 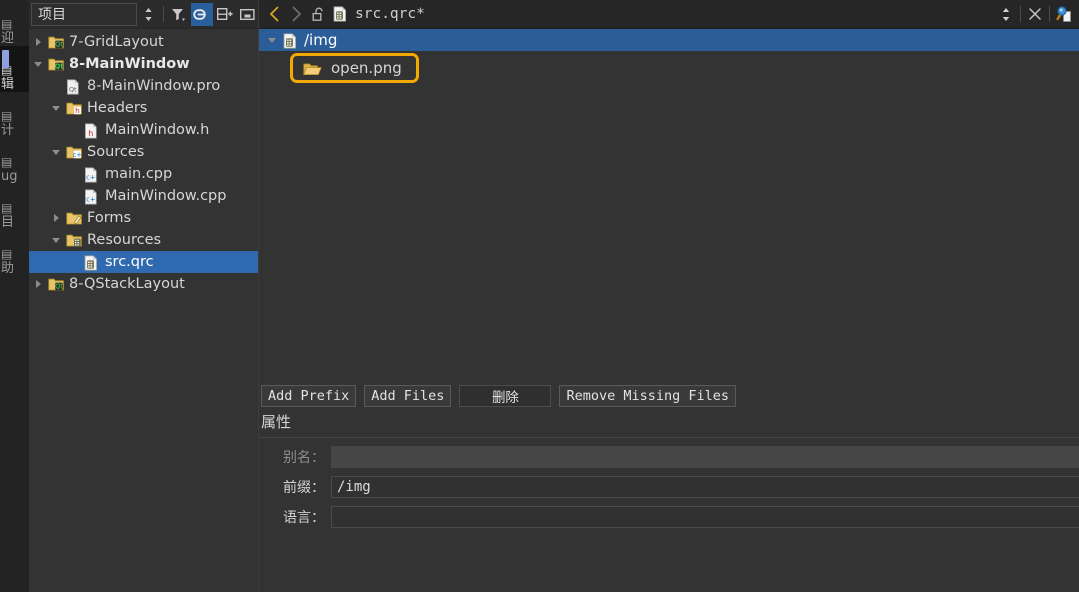 I want to click on language-field-label: 语言：, so click(x=304, y=518).